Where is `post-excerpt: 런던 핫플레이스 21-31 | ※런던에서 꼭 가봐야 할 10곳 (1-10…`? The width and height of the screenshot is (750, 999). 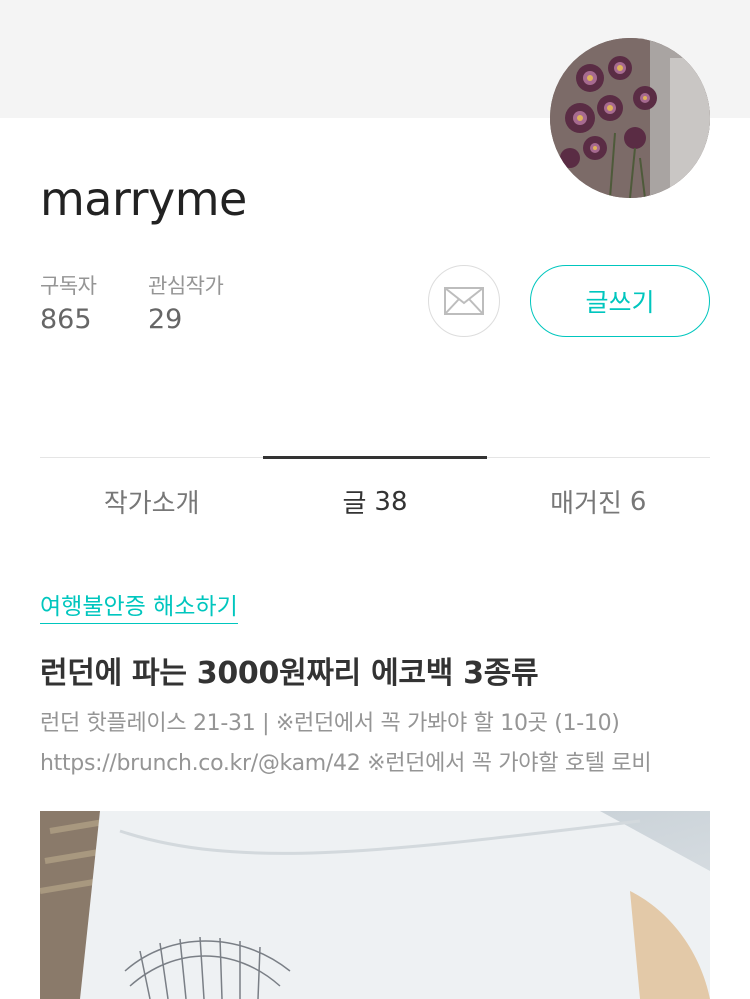 post-excerpt: 런던 핫플레이스 21-31 | ※런던에서 꼭 가봐야 할 10곳 (1-10… is located at coordinates (375, 744).